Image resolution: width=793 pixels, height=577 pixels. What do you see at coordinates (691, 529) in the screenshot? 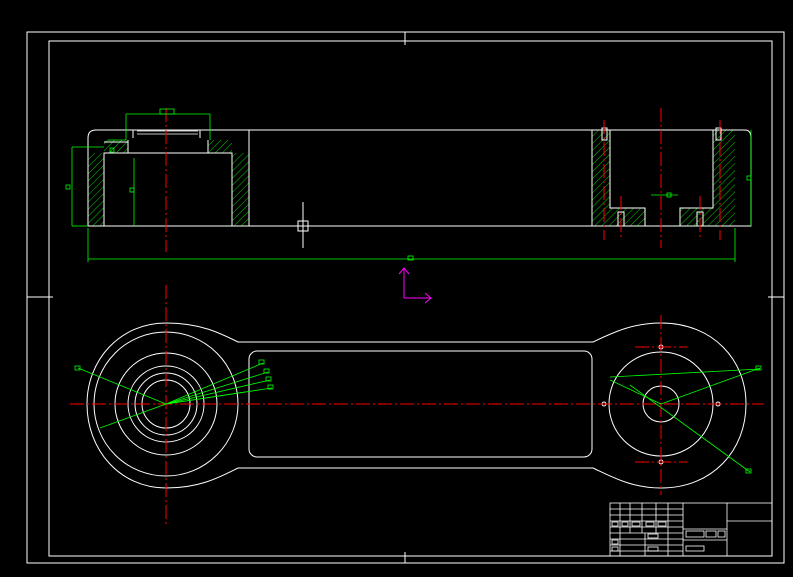
I see `title-block` at bounding box center [691, 529].